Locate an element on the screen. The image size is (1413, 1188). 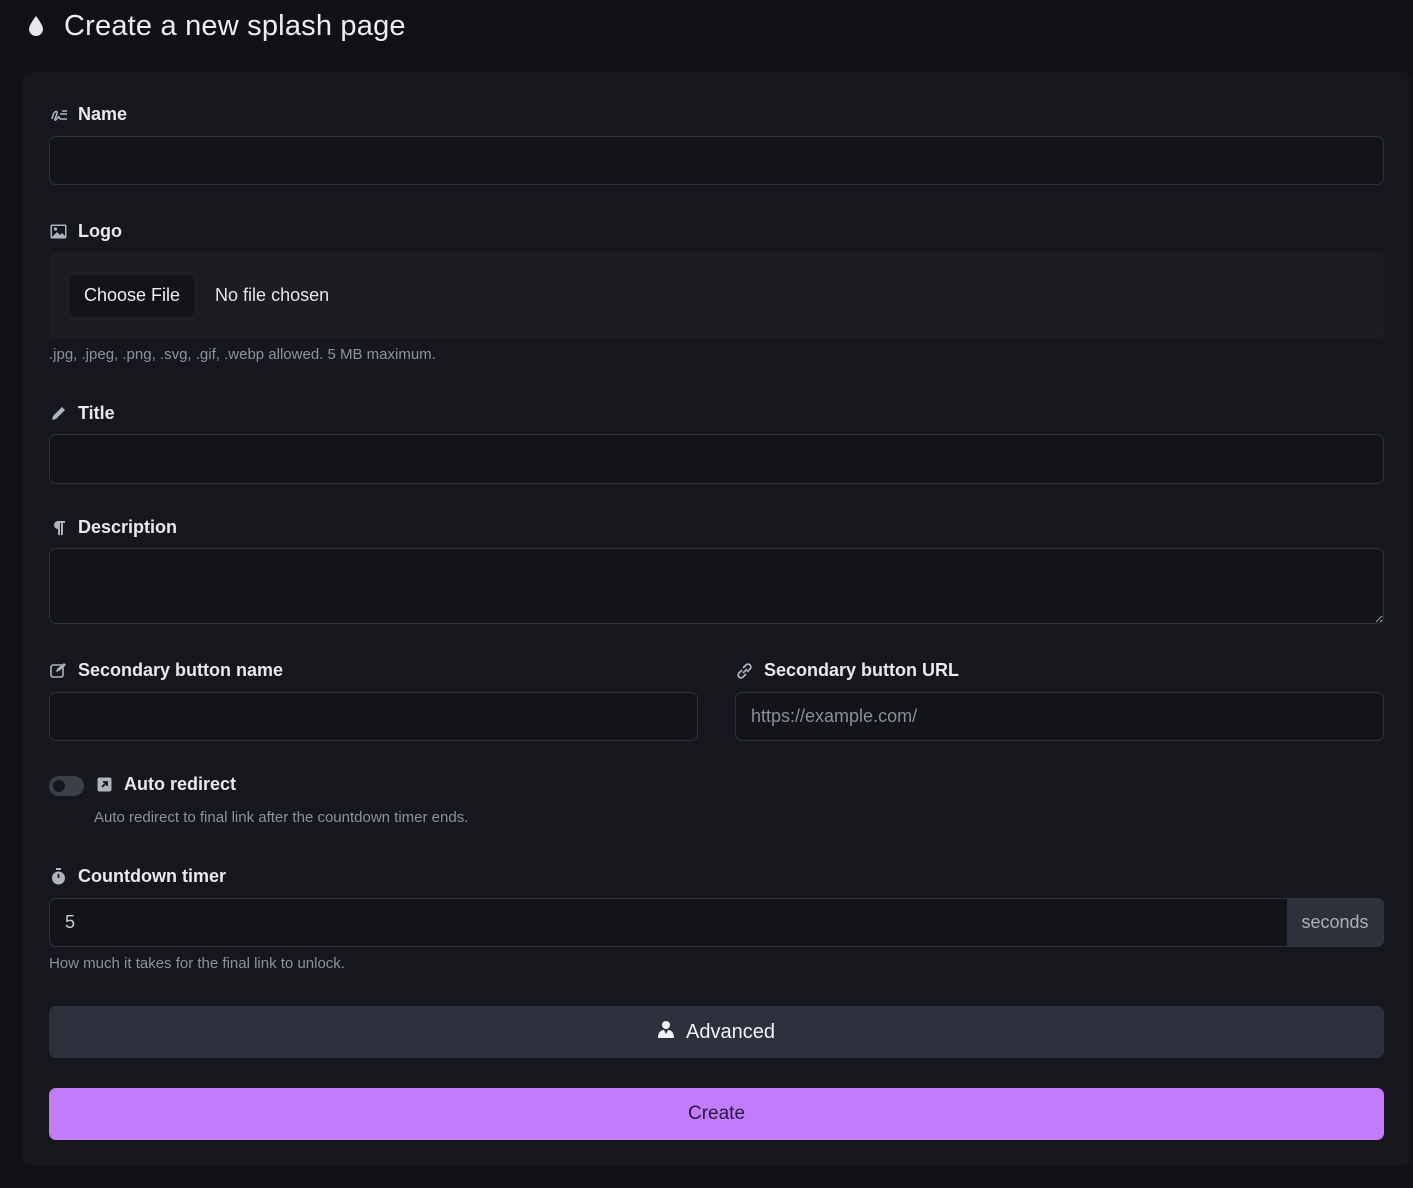
auto-redirect-label: Auto redirect is located at coordinates (165, 784).